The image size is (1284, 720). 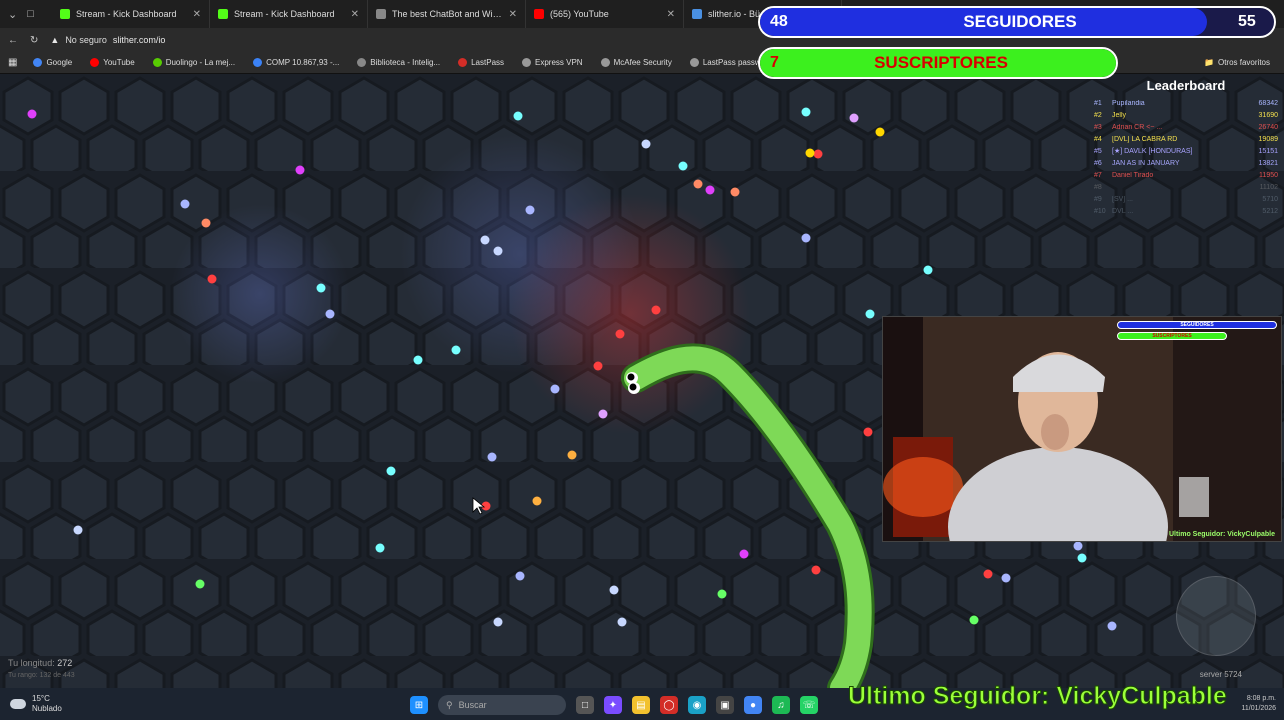 I want to click on leaderboard-score: 11950, so click(x=1268, y=175).